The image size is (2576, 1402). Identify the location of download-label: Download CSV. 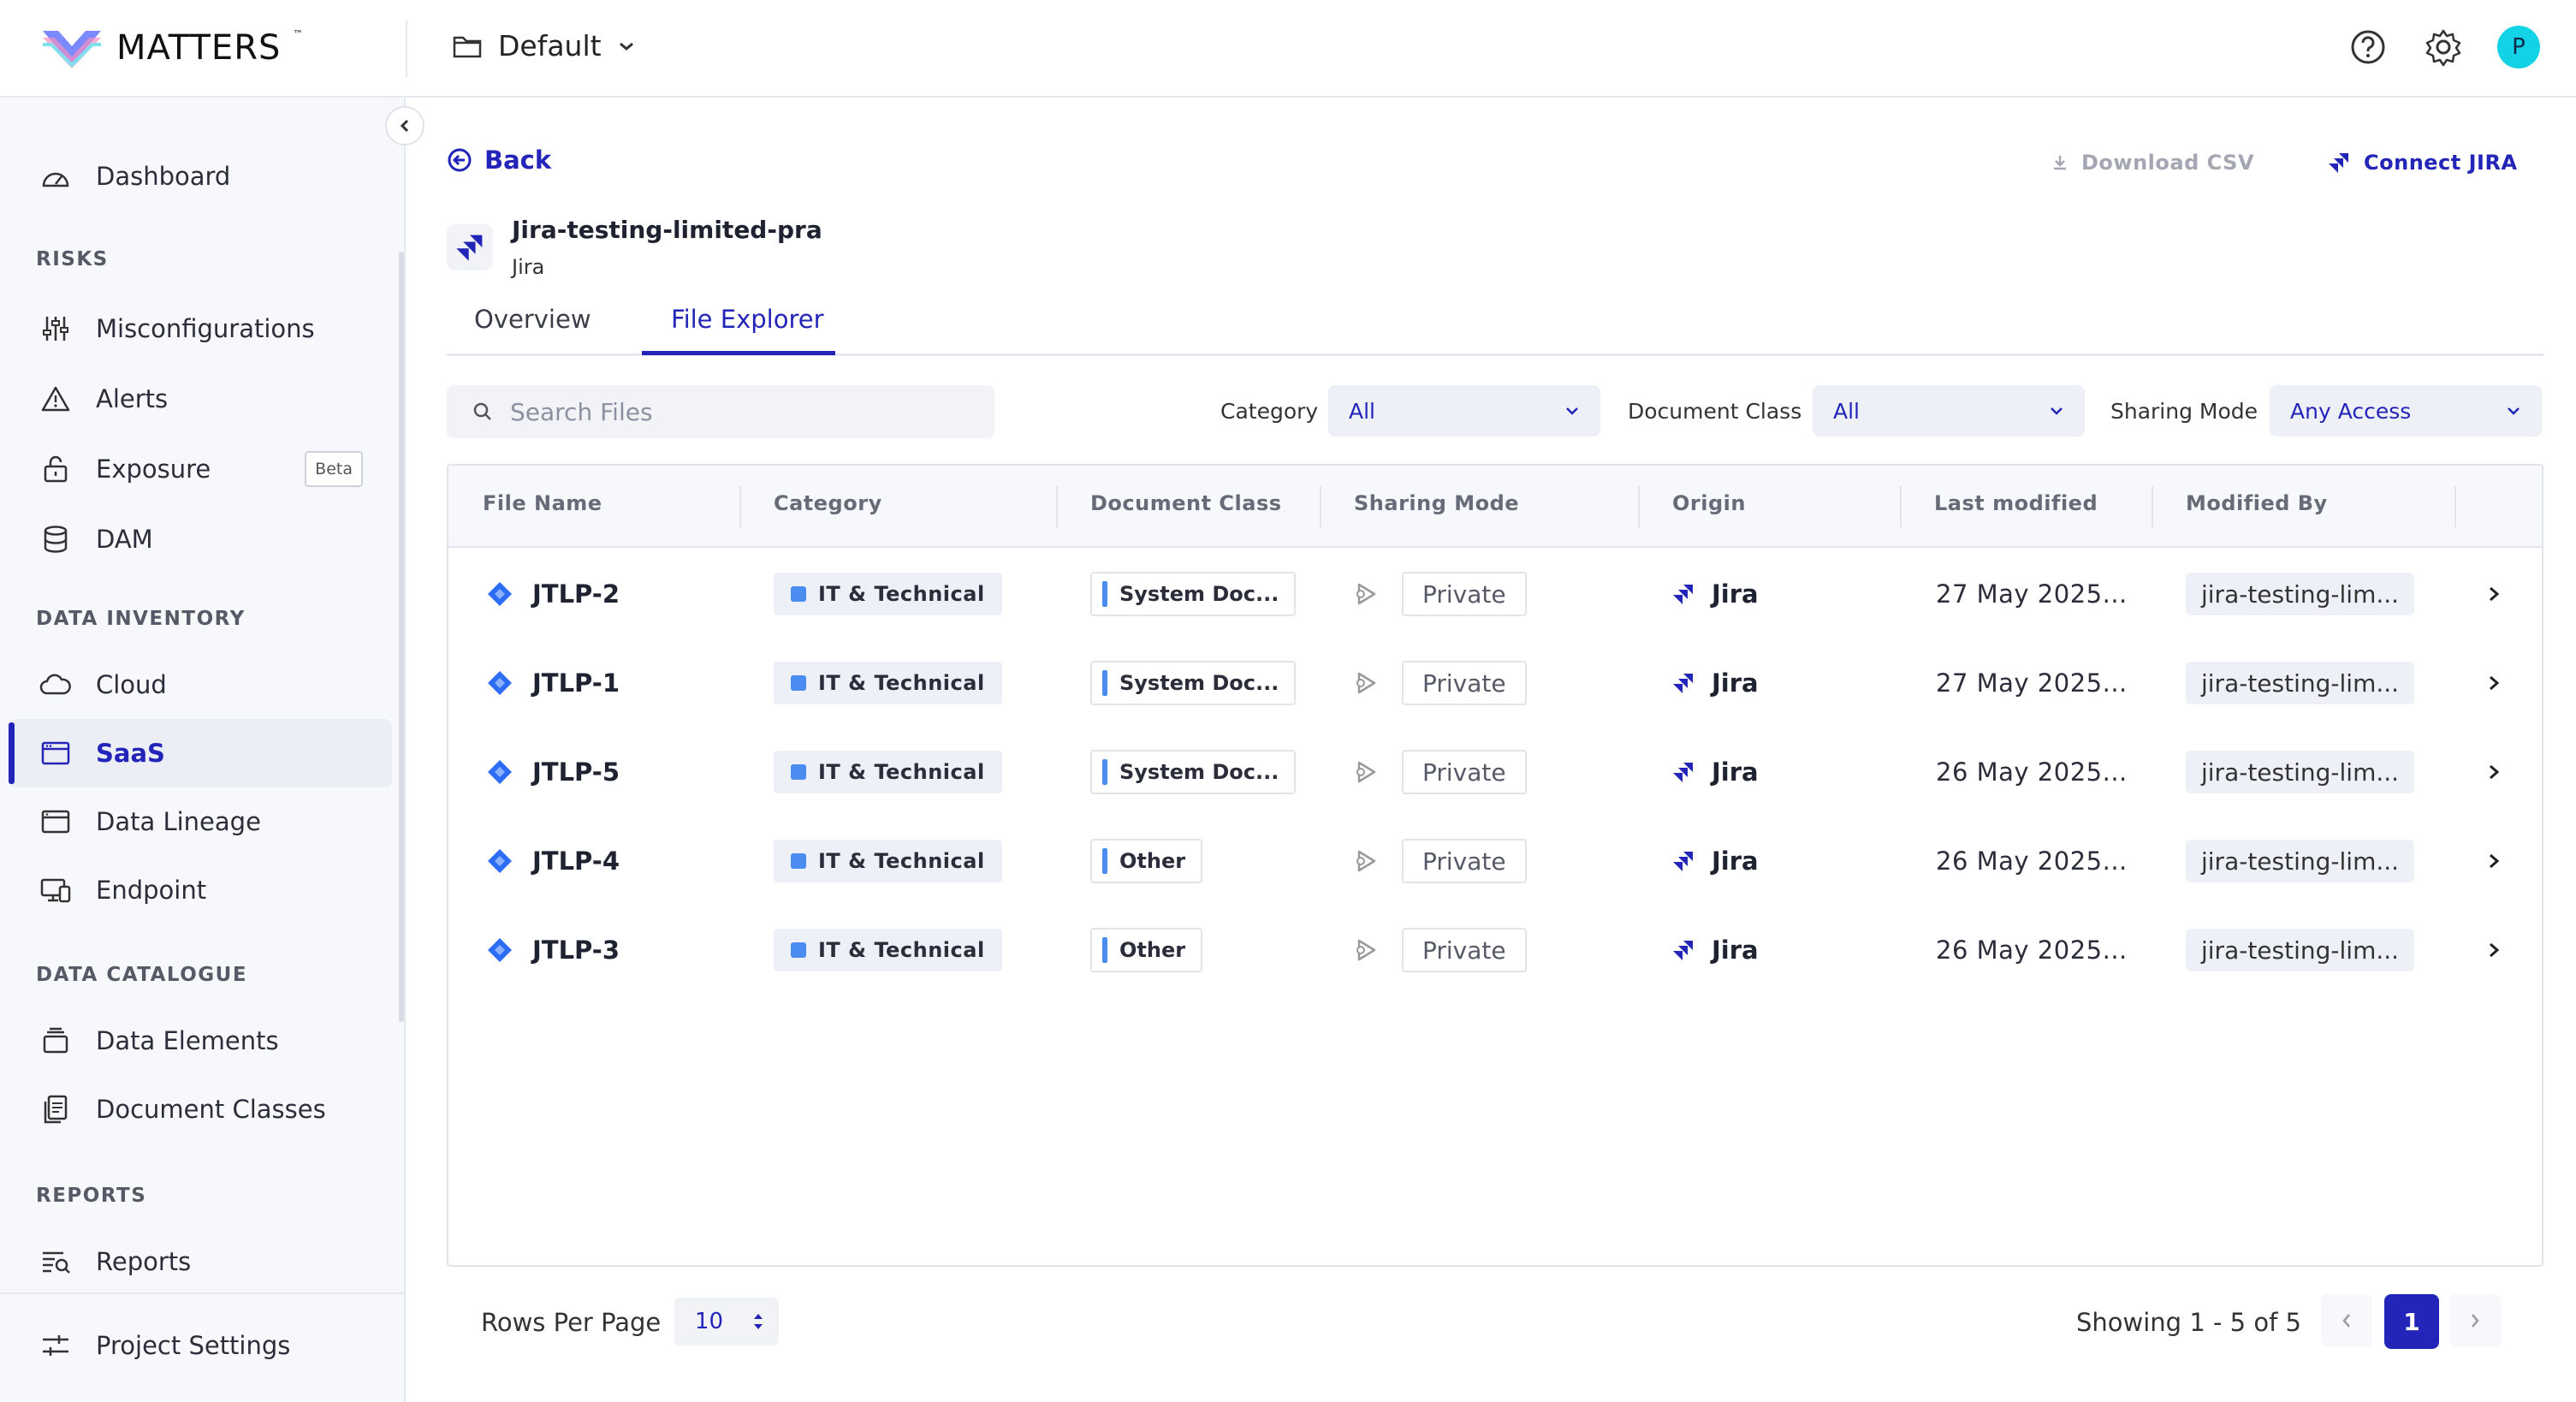
(2168, 163).